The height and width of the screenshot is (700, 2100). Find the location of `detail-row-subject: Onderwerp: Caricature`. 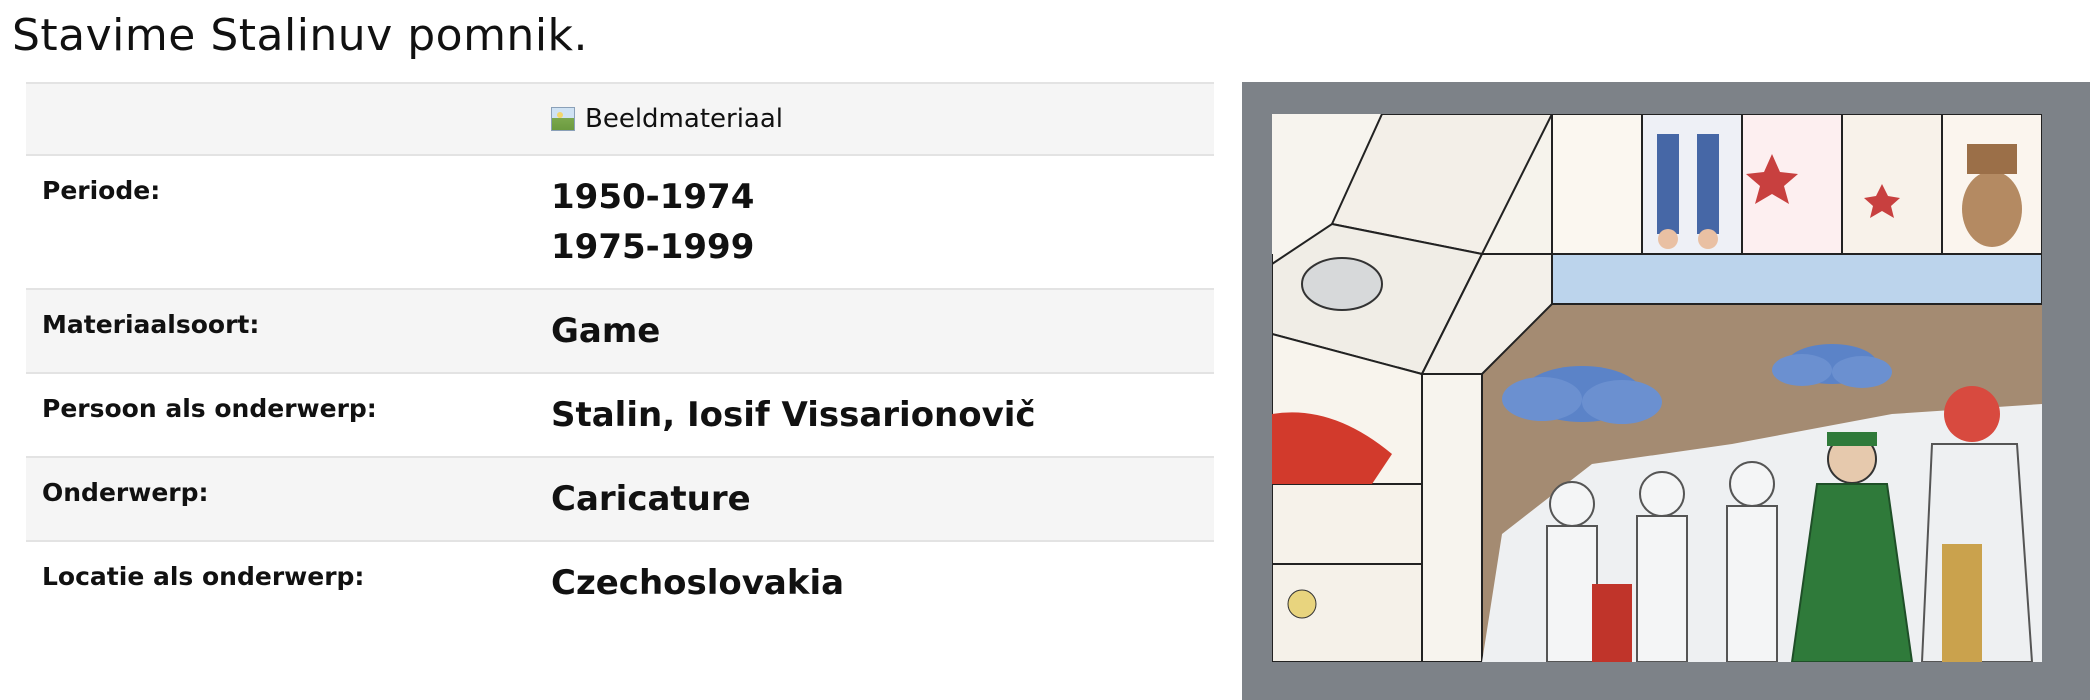

detail-row-subject: Onderwerp: Caricature is located at coordinates (620, 500).